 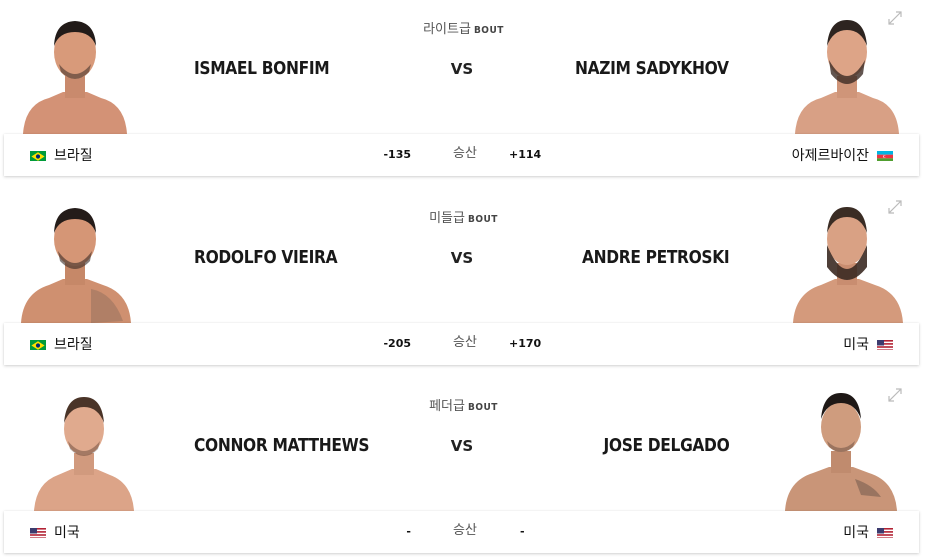 What do you see at coordinates (652, 68) in the screenshot?
I see `blue-fighter-name: NAZIM SADYKHOV` at bounding box center [652, 68].